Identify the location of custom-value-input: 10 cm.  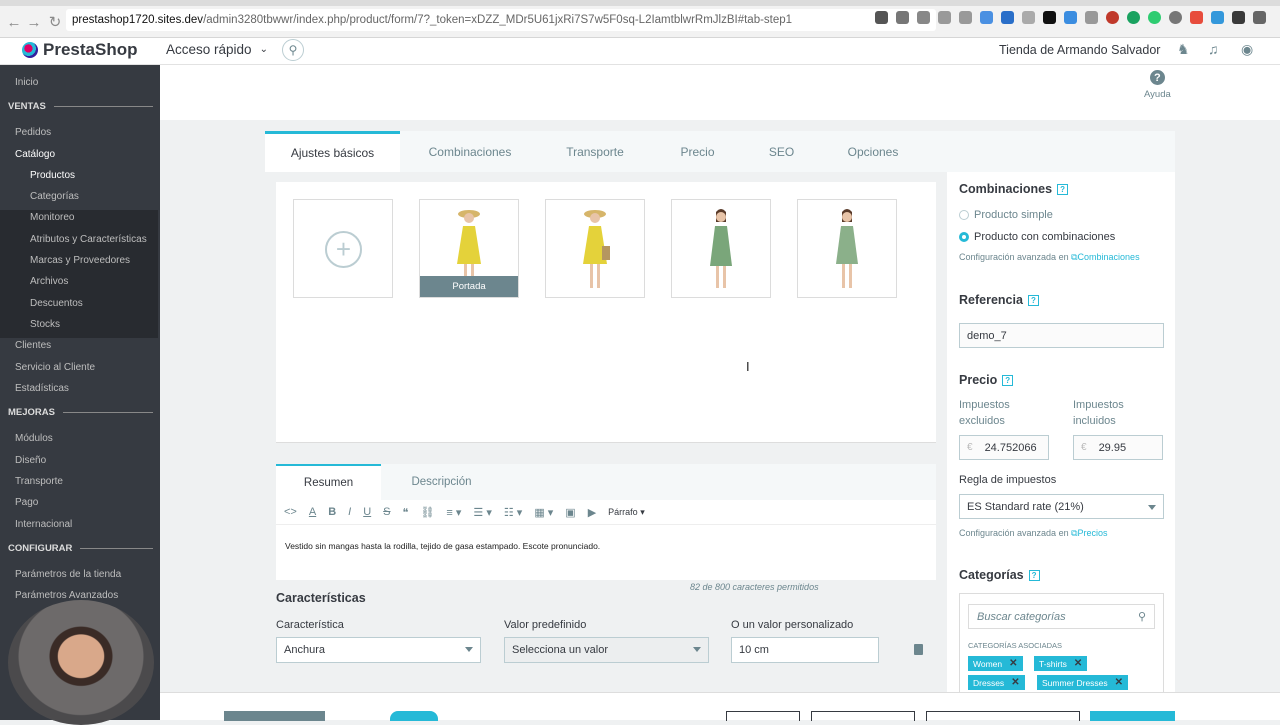
(805, 650).